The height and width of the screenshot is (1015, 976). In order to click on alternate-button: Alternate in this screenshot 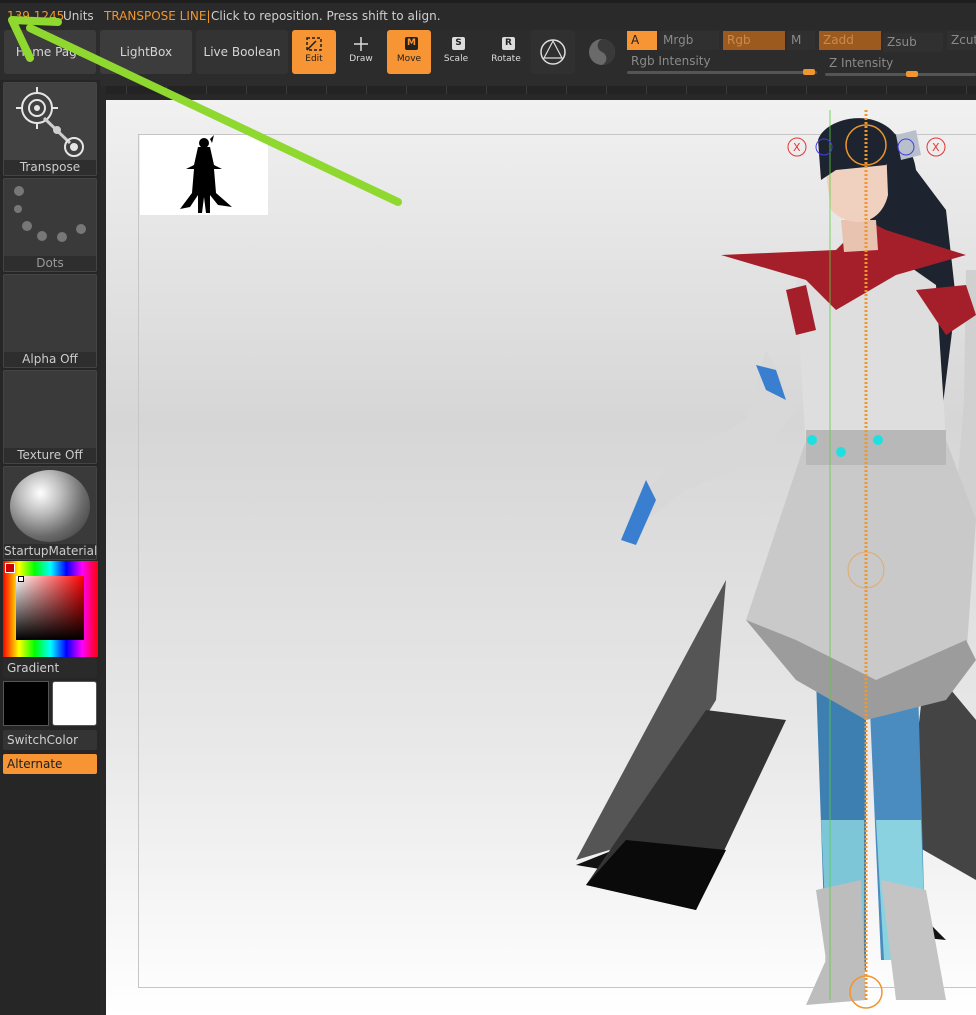, I will do `click(50, 764)`.